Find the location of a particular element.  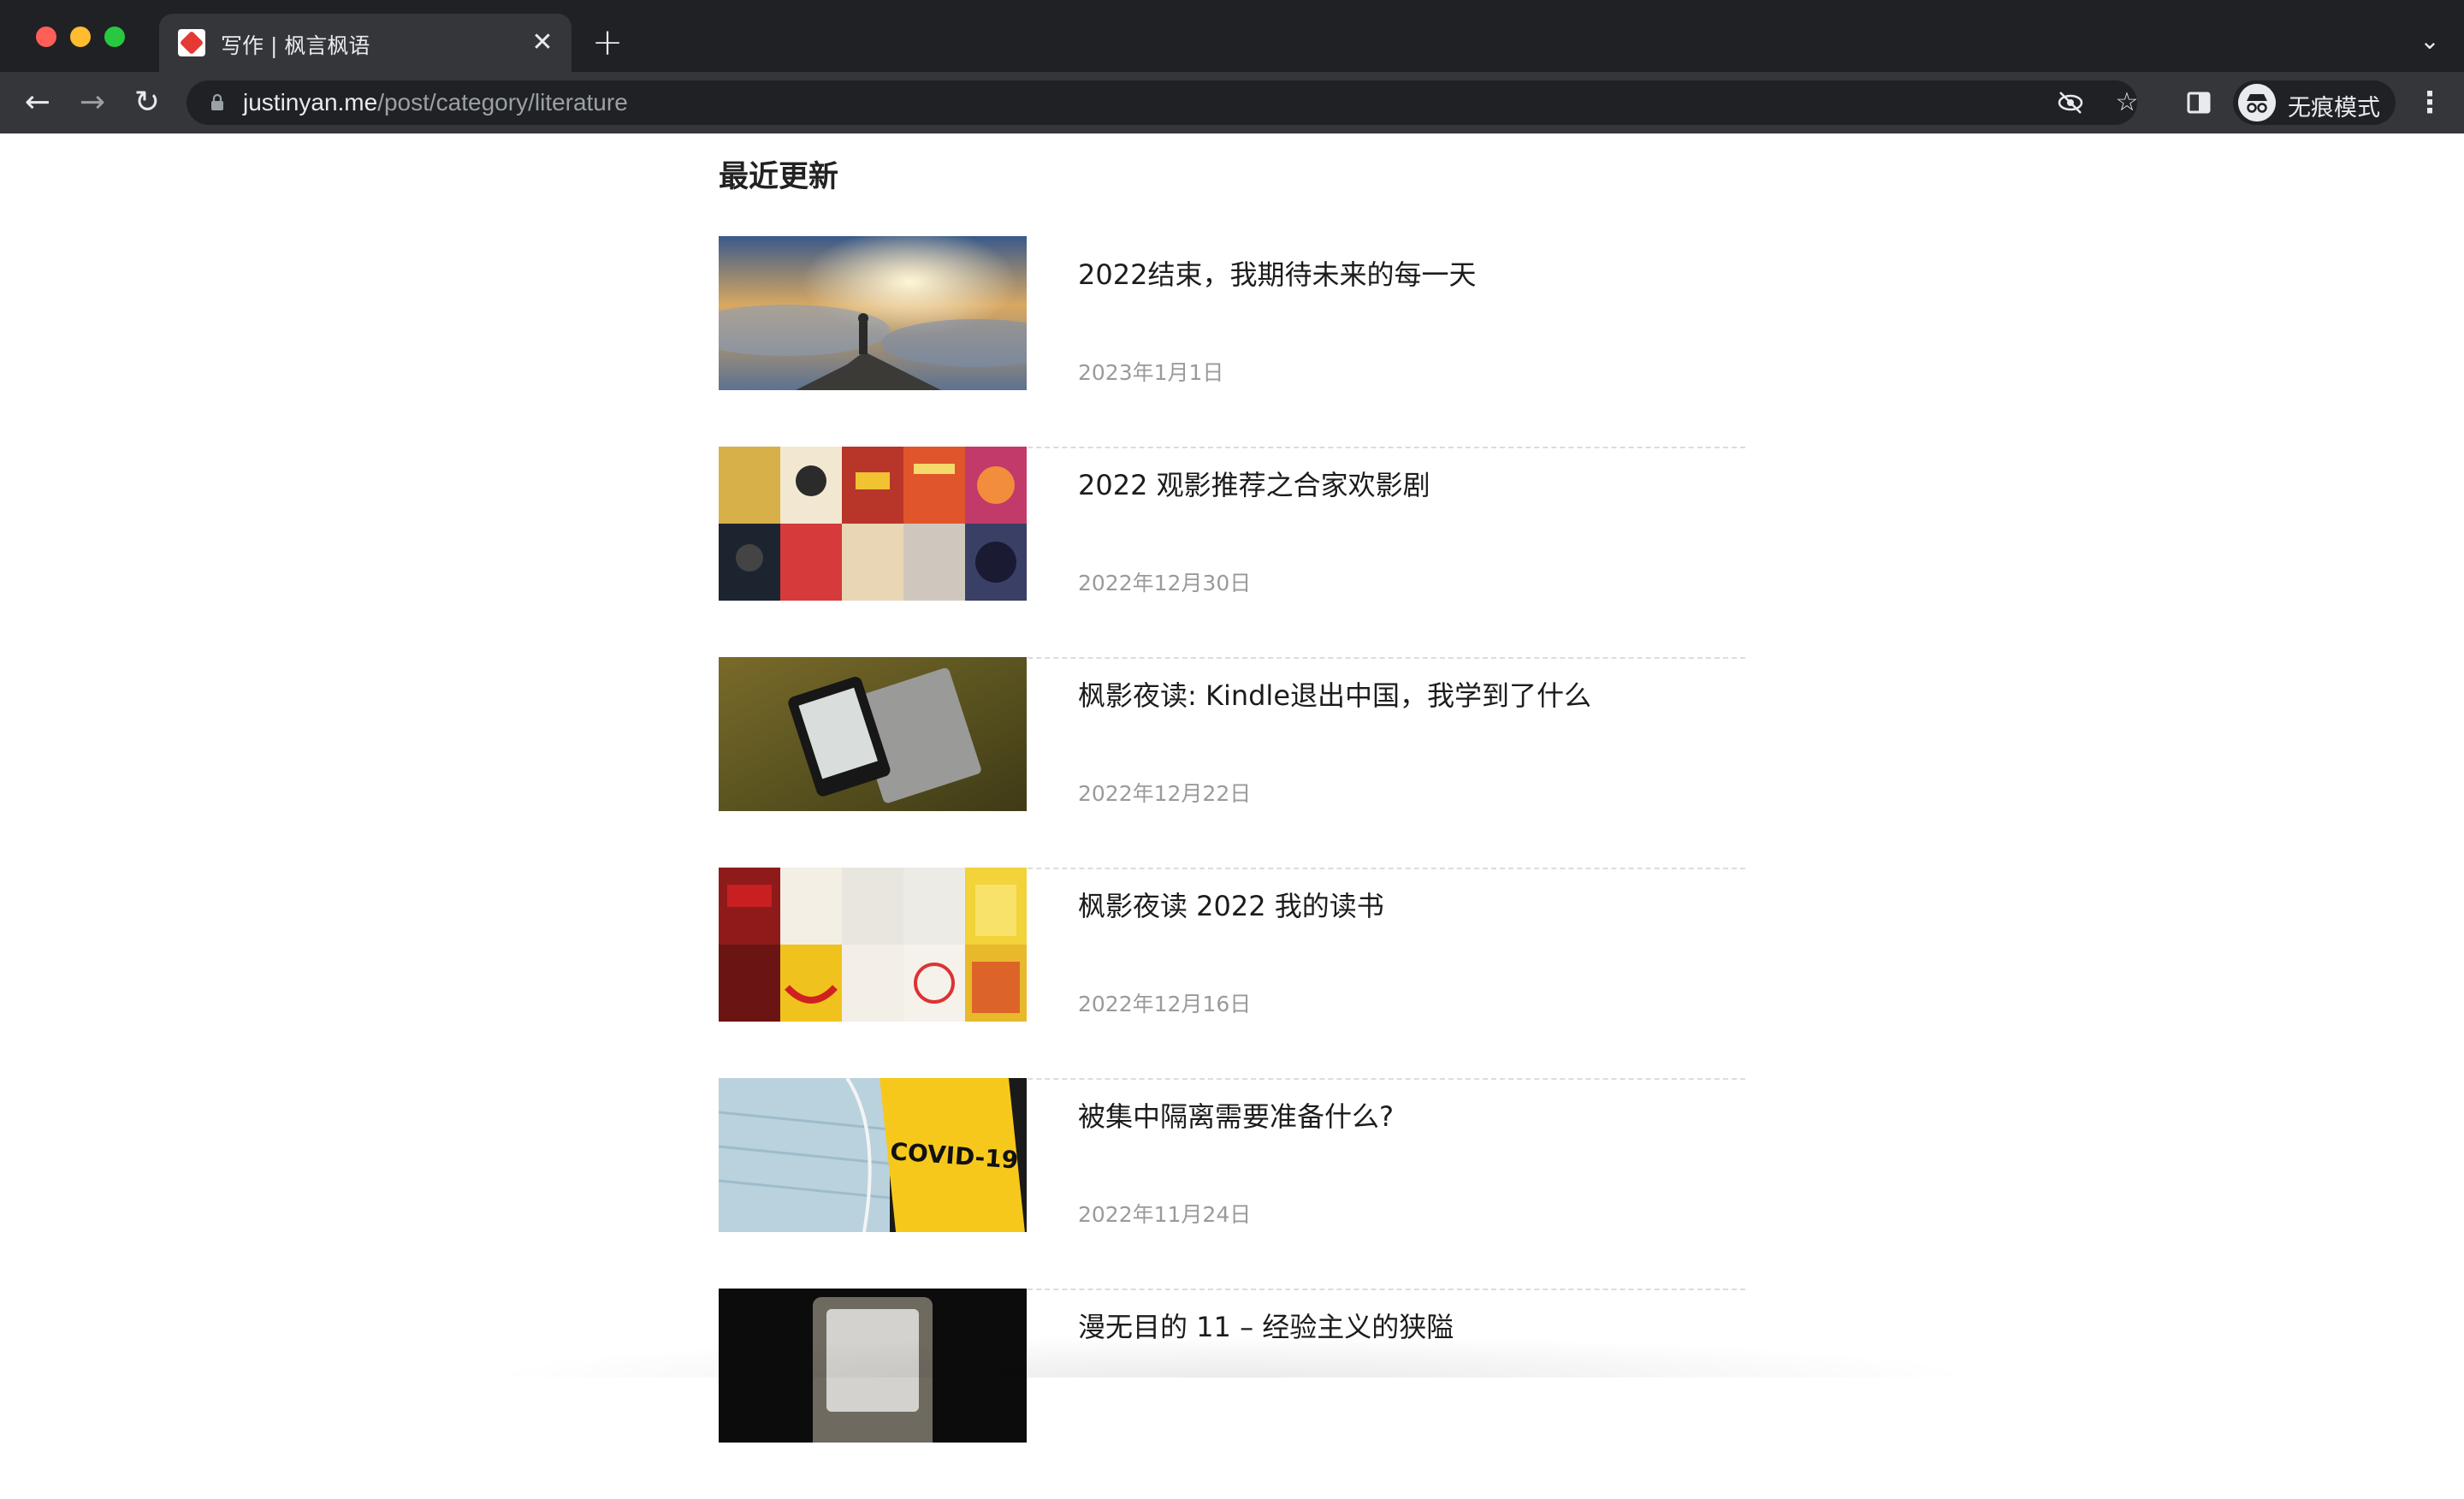

post-item: 2022 观影推荐之合家欢影剧 2022年12月30日 is located at coordinates (1232, 553).